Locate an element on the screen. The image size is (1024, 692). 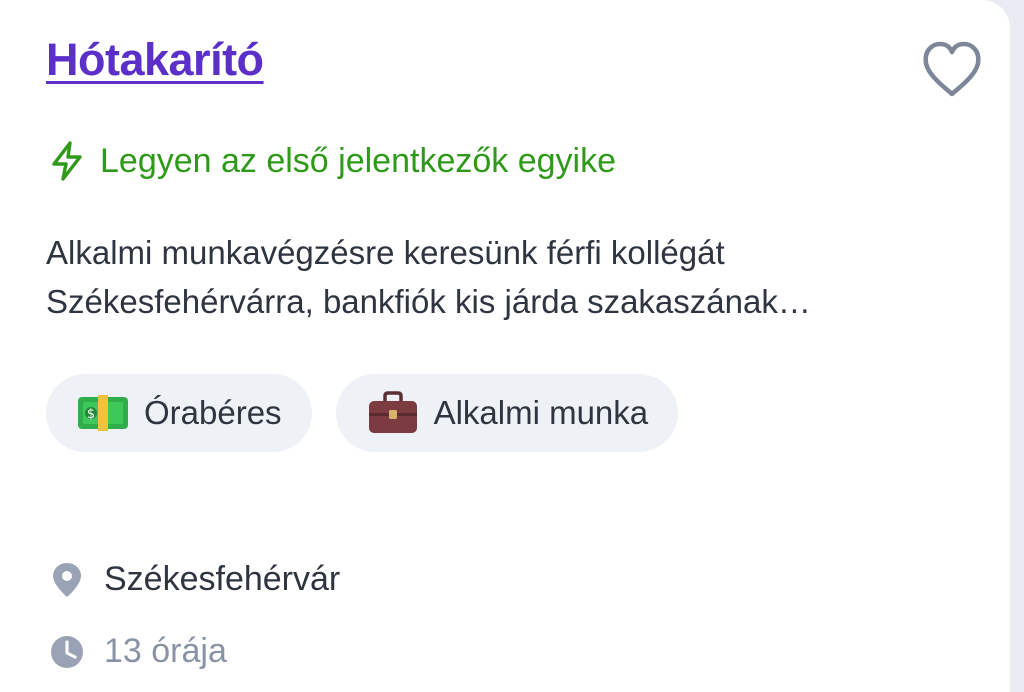
job-location: Székesfehérvár is located at coordinates (195, 579).